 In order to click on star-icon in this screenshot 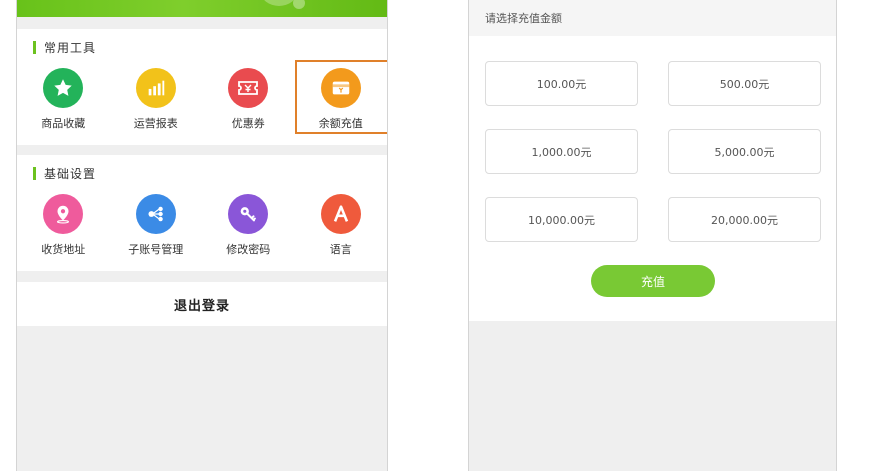, I will do `click(63, 88)`.